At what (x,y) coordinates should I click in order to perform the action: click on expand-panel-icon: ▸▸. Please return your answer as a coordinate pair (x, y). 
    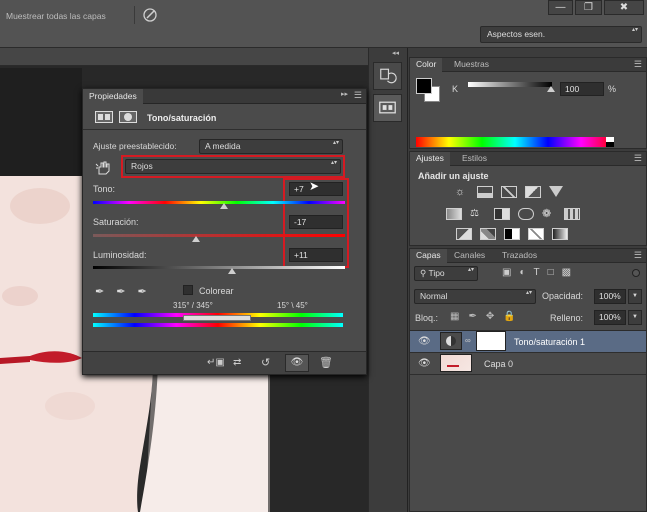
    Looking at the image, I should click on (344, 94).